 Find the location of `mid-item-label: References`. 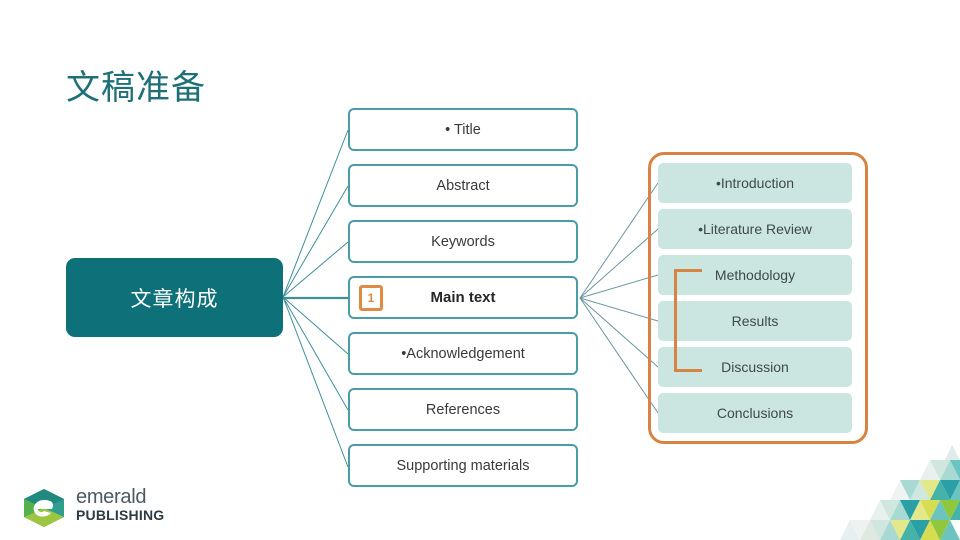

mid-item-label: References is located at coordinates (463, 409).